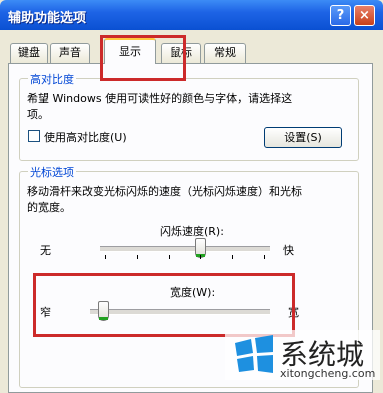  What do you see at coordinates (52, 172) in the screenshot?
I see `cursor-options-legend: 光标选项` at bounding box center [52, 172].